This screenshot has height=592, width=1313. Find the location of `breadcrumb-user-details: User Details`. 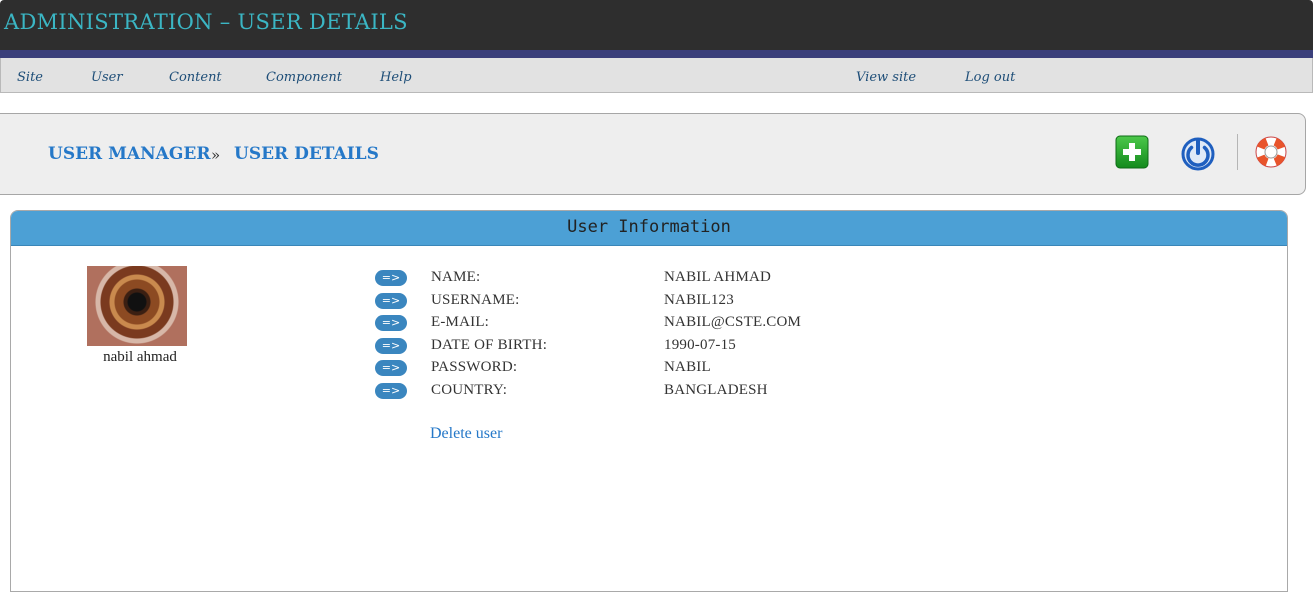

breadcrumb-user-details: User Details is located at coordinates (306, 154).